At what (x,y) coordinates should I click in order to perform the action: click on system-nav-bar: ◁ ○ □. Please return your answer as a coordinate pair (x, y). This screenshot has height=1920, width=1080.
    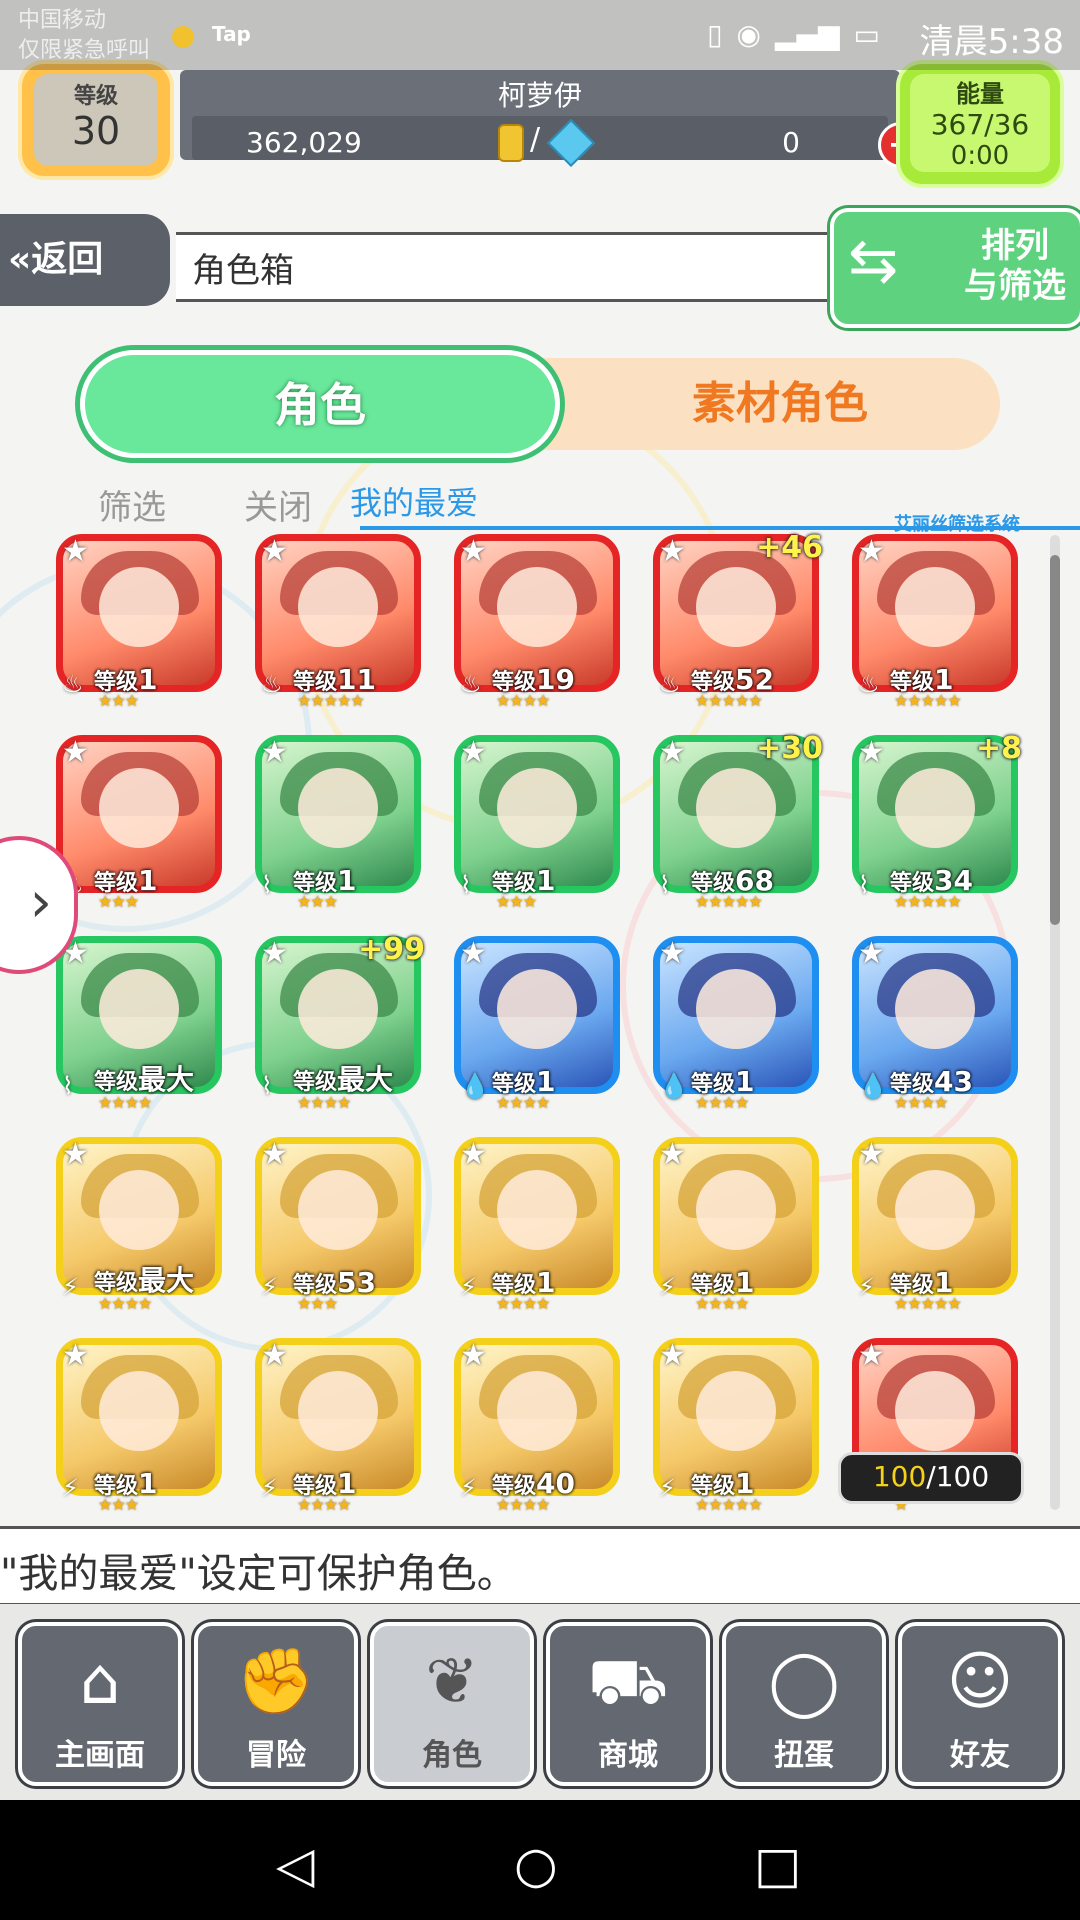
    Looking at the image, I should click on (540, 1860).